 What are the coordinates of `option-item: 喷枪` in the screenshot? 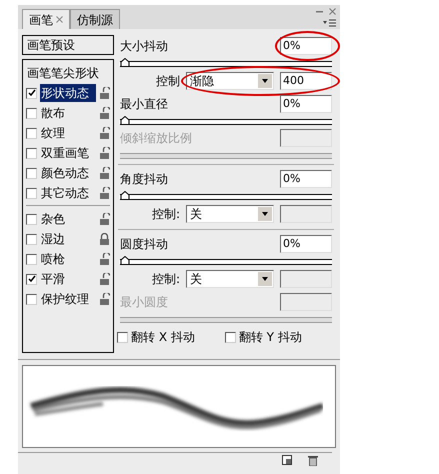 It's located at (68, 259).